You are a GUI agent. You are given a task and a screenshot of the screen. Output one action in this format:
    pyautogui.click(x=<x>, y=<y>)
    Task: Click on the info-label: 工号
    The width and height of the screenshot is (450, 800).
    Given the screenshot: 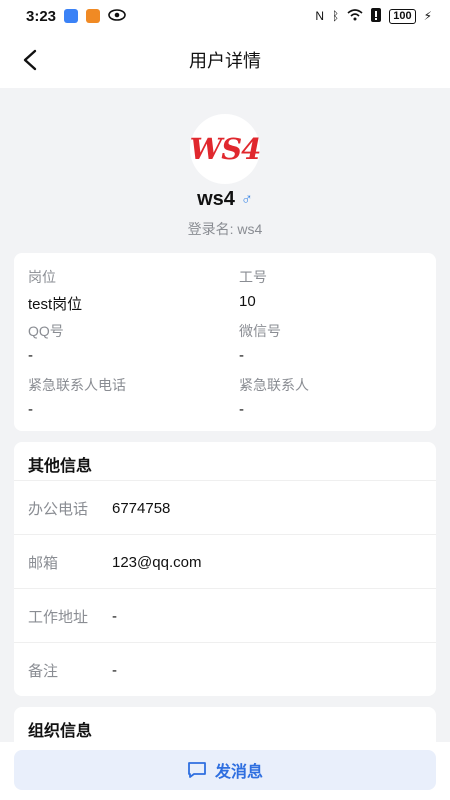 What is the action you would take?
    pyautogui.click(x=253, y=277)
    